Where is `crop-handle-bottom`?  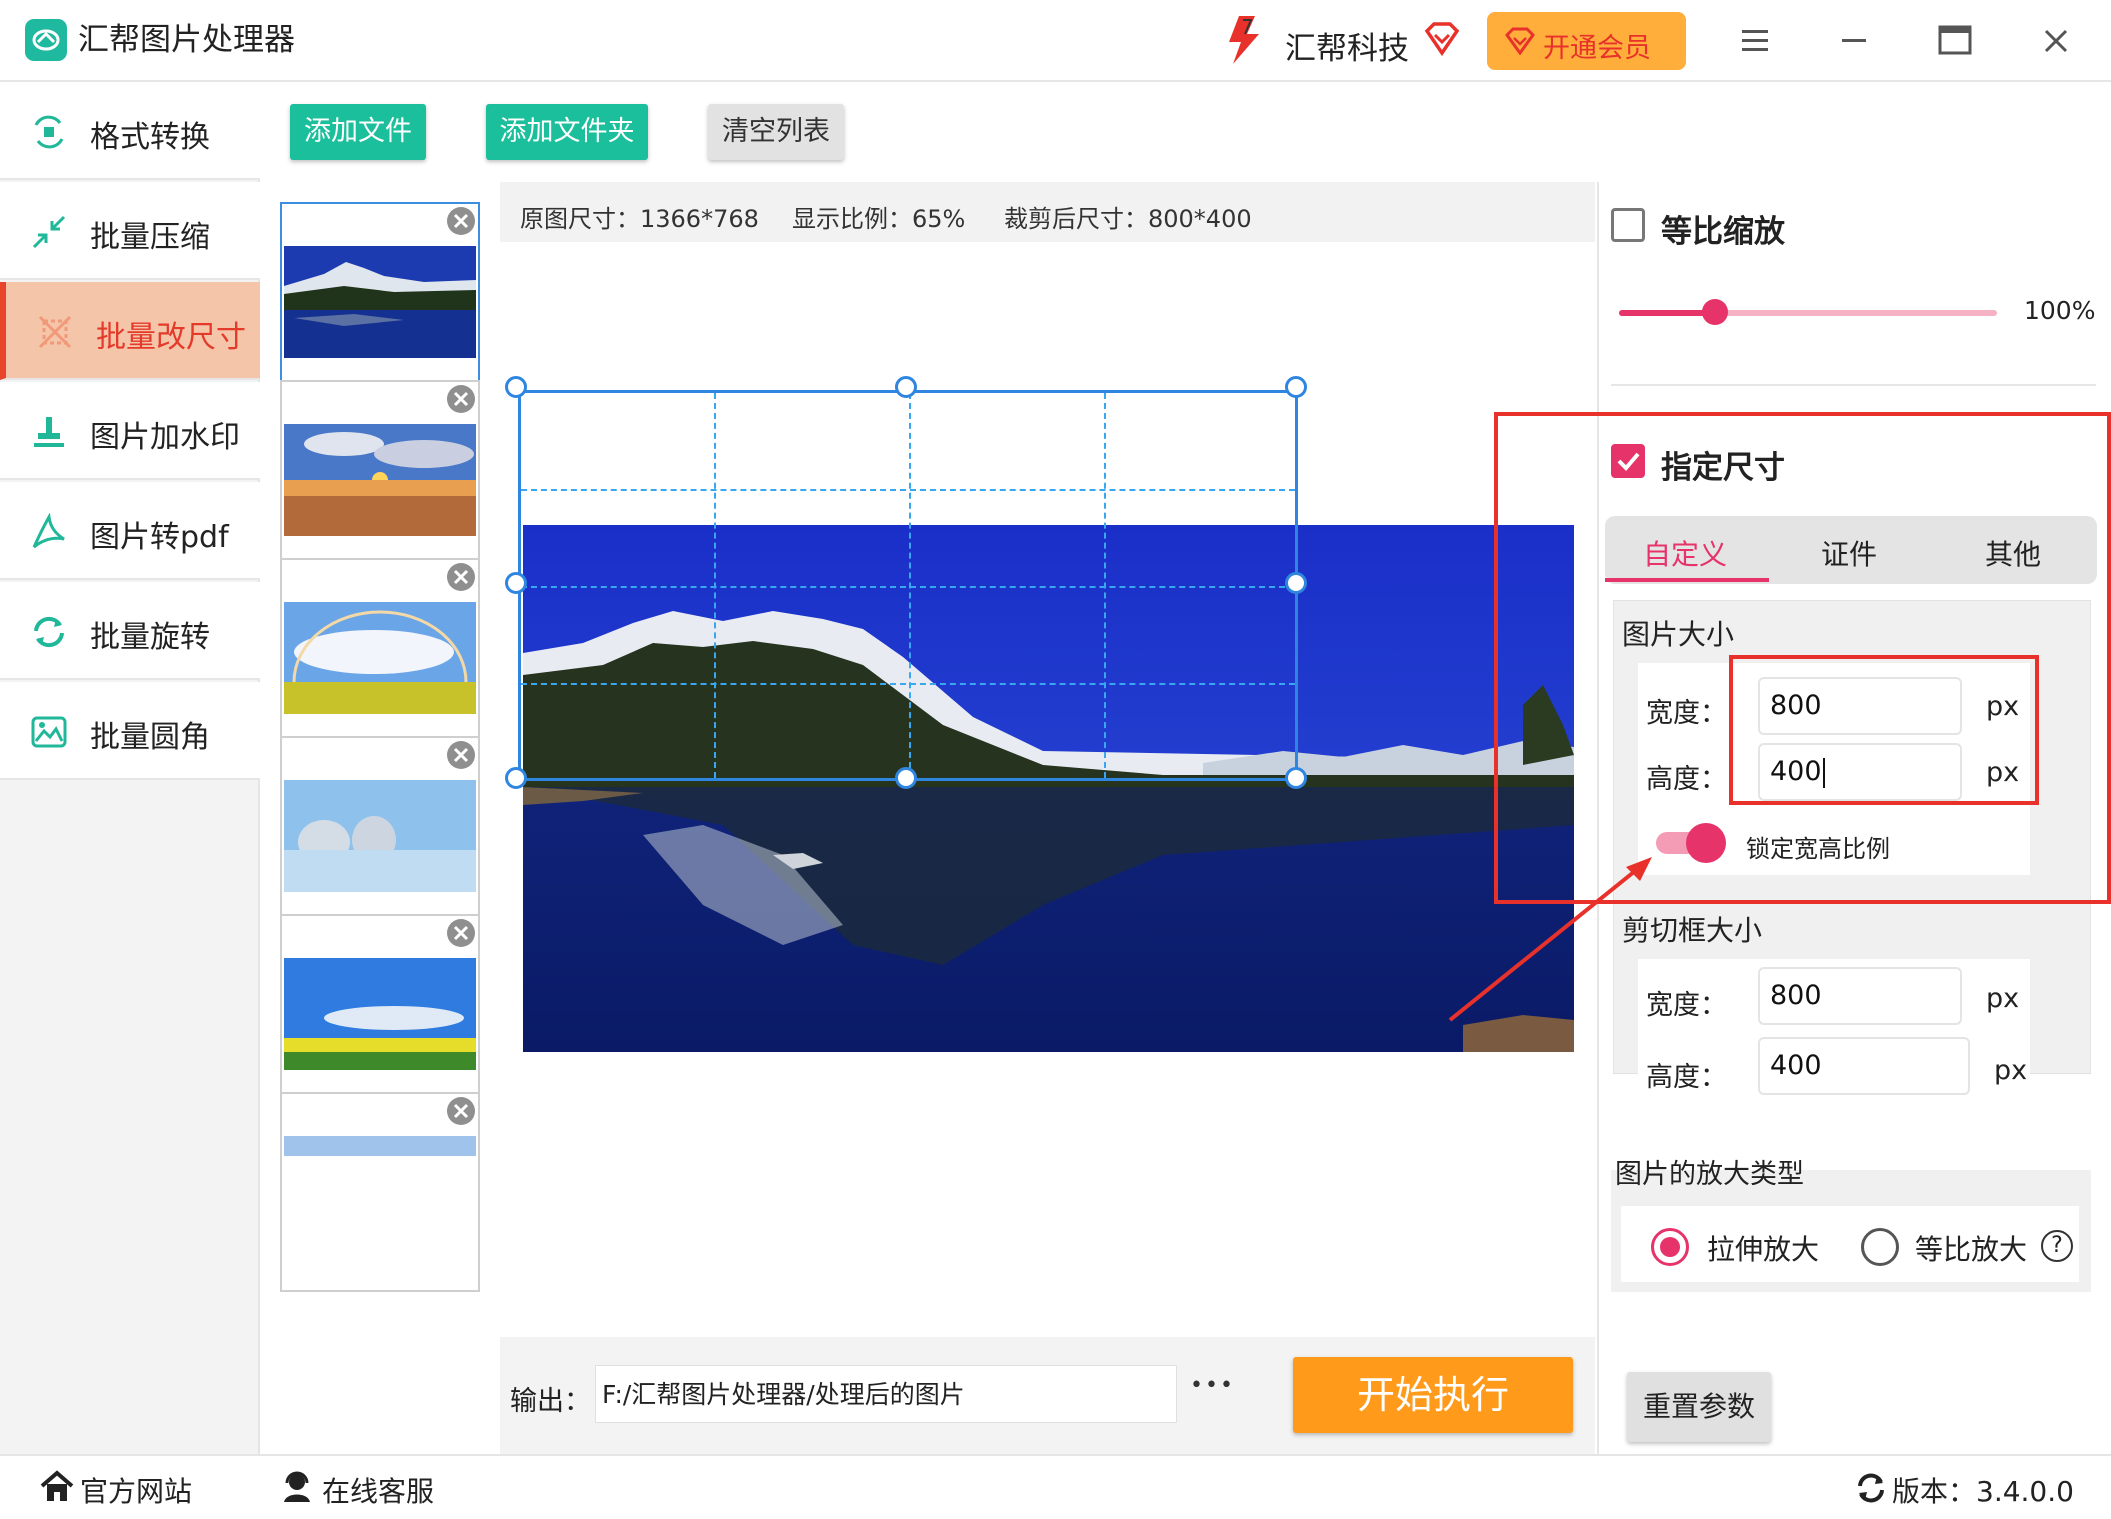 crop-handle-bottom is located at coordinates (906, 778).